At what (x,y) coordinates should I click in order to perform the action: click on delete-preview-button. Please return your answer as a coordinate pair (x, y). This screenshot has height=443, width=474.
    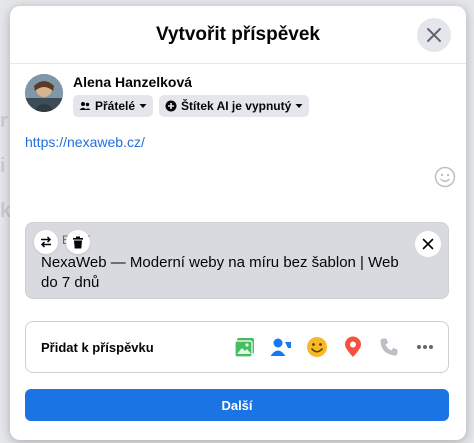
    Looking at the image, I should click on (78, 242).